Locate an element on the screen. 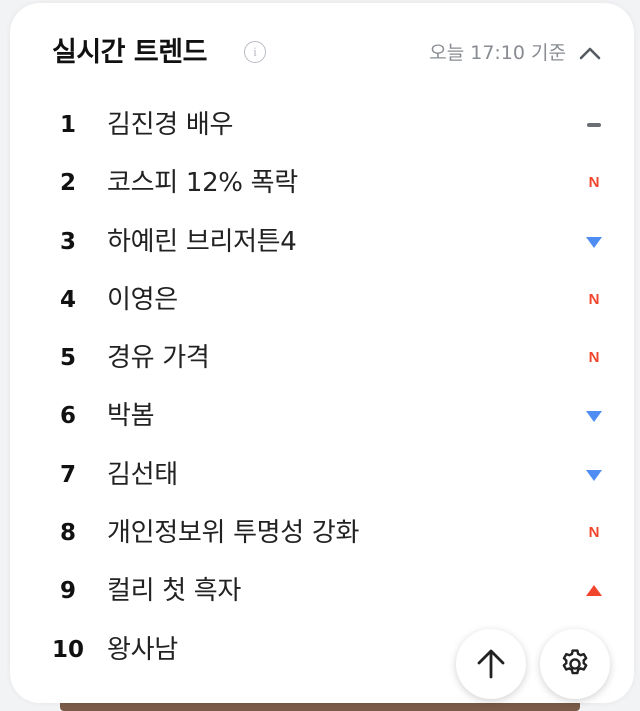  trend-timestamp: 오늘 17:10 기준 is located at coordinates (497, 53).